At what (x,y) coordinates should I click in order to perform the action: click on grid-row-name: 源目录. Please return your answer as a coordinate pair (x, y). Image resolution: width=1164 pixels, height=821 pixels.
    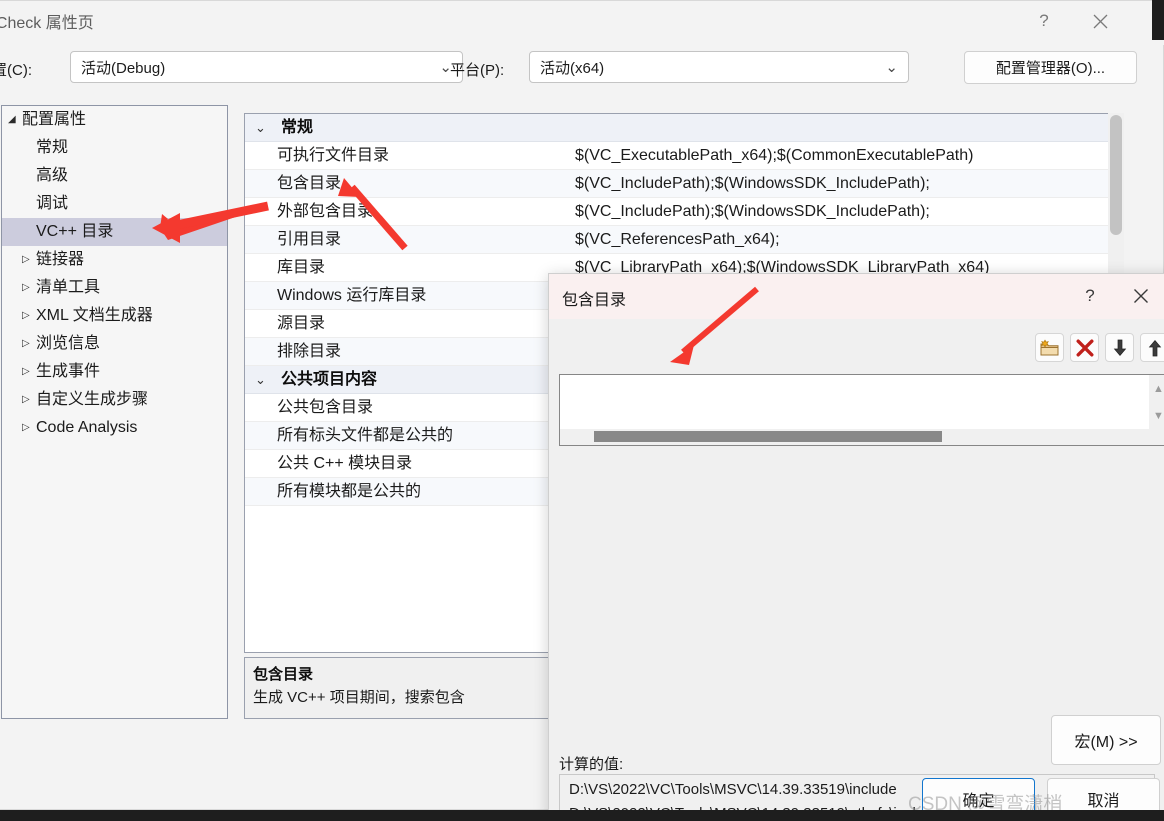
    Looking at the image, I should click on (301, 323).